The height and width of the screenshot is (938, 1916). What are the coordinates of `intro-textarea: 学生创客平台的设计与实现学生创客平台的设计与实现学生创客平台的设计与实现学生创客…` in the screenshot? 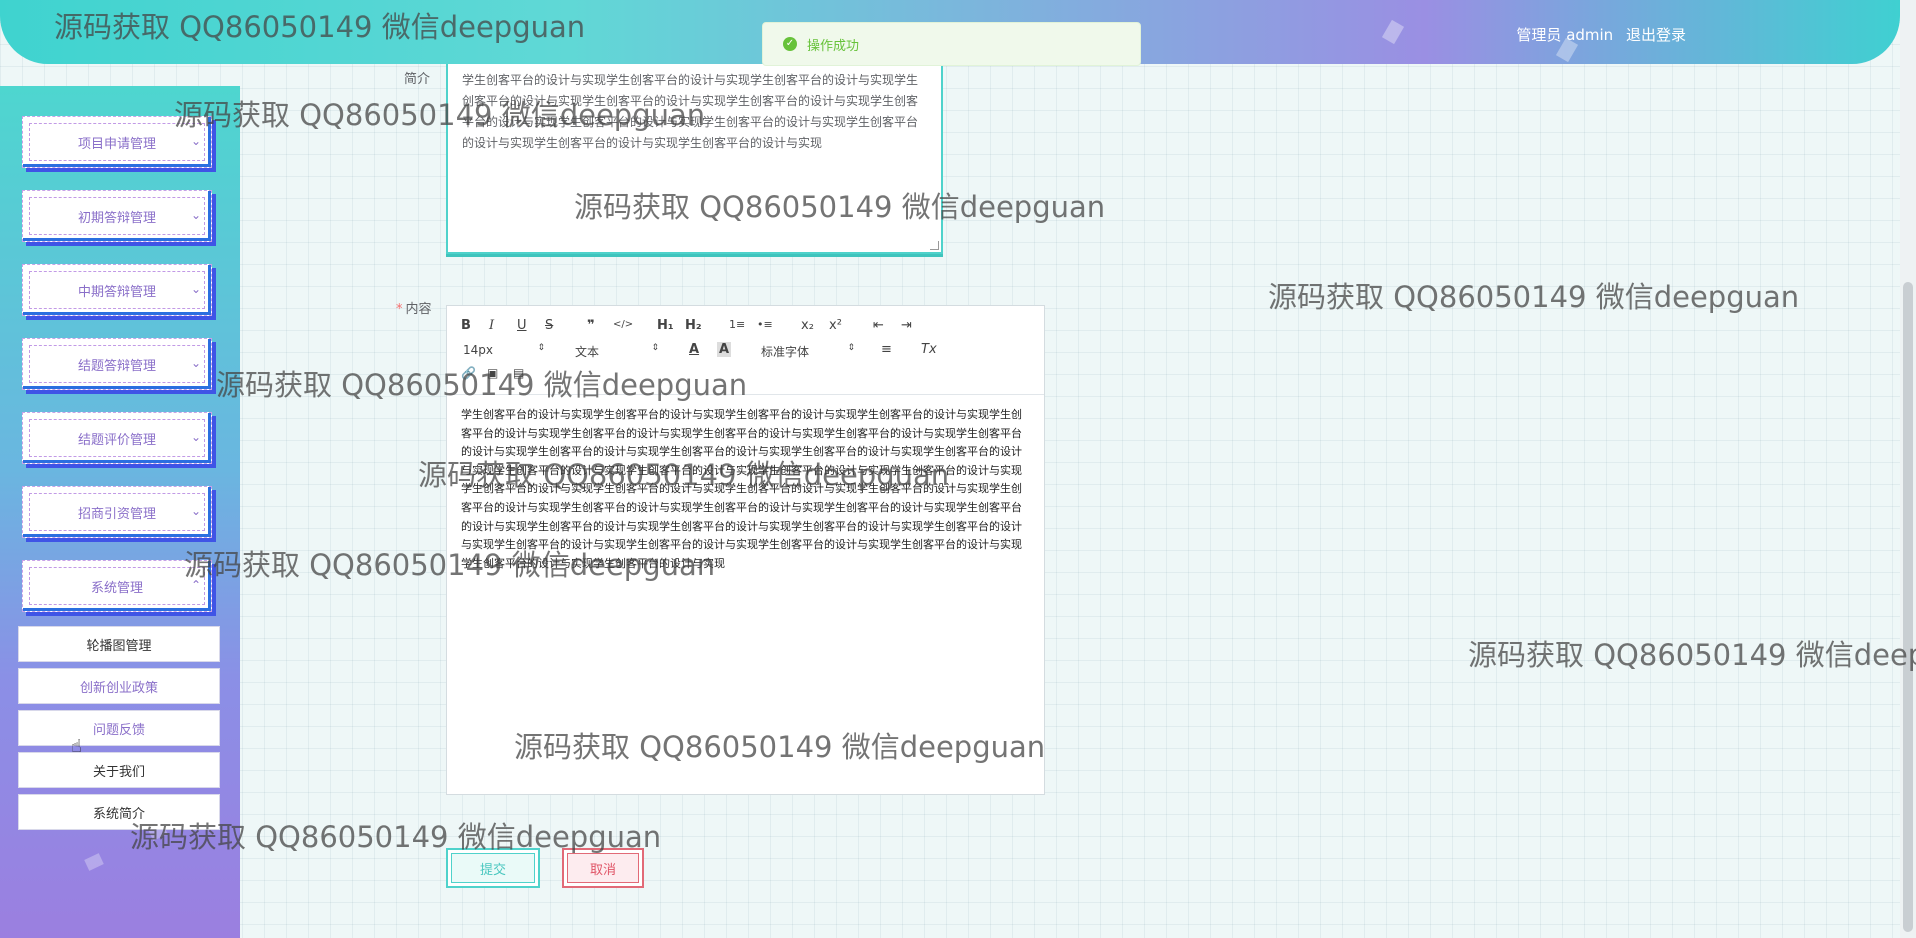 It's located at (694, 159).